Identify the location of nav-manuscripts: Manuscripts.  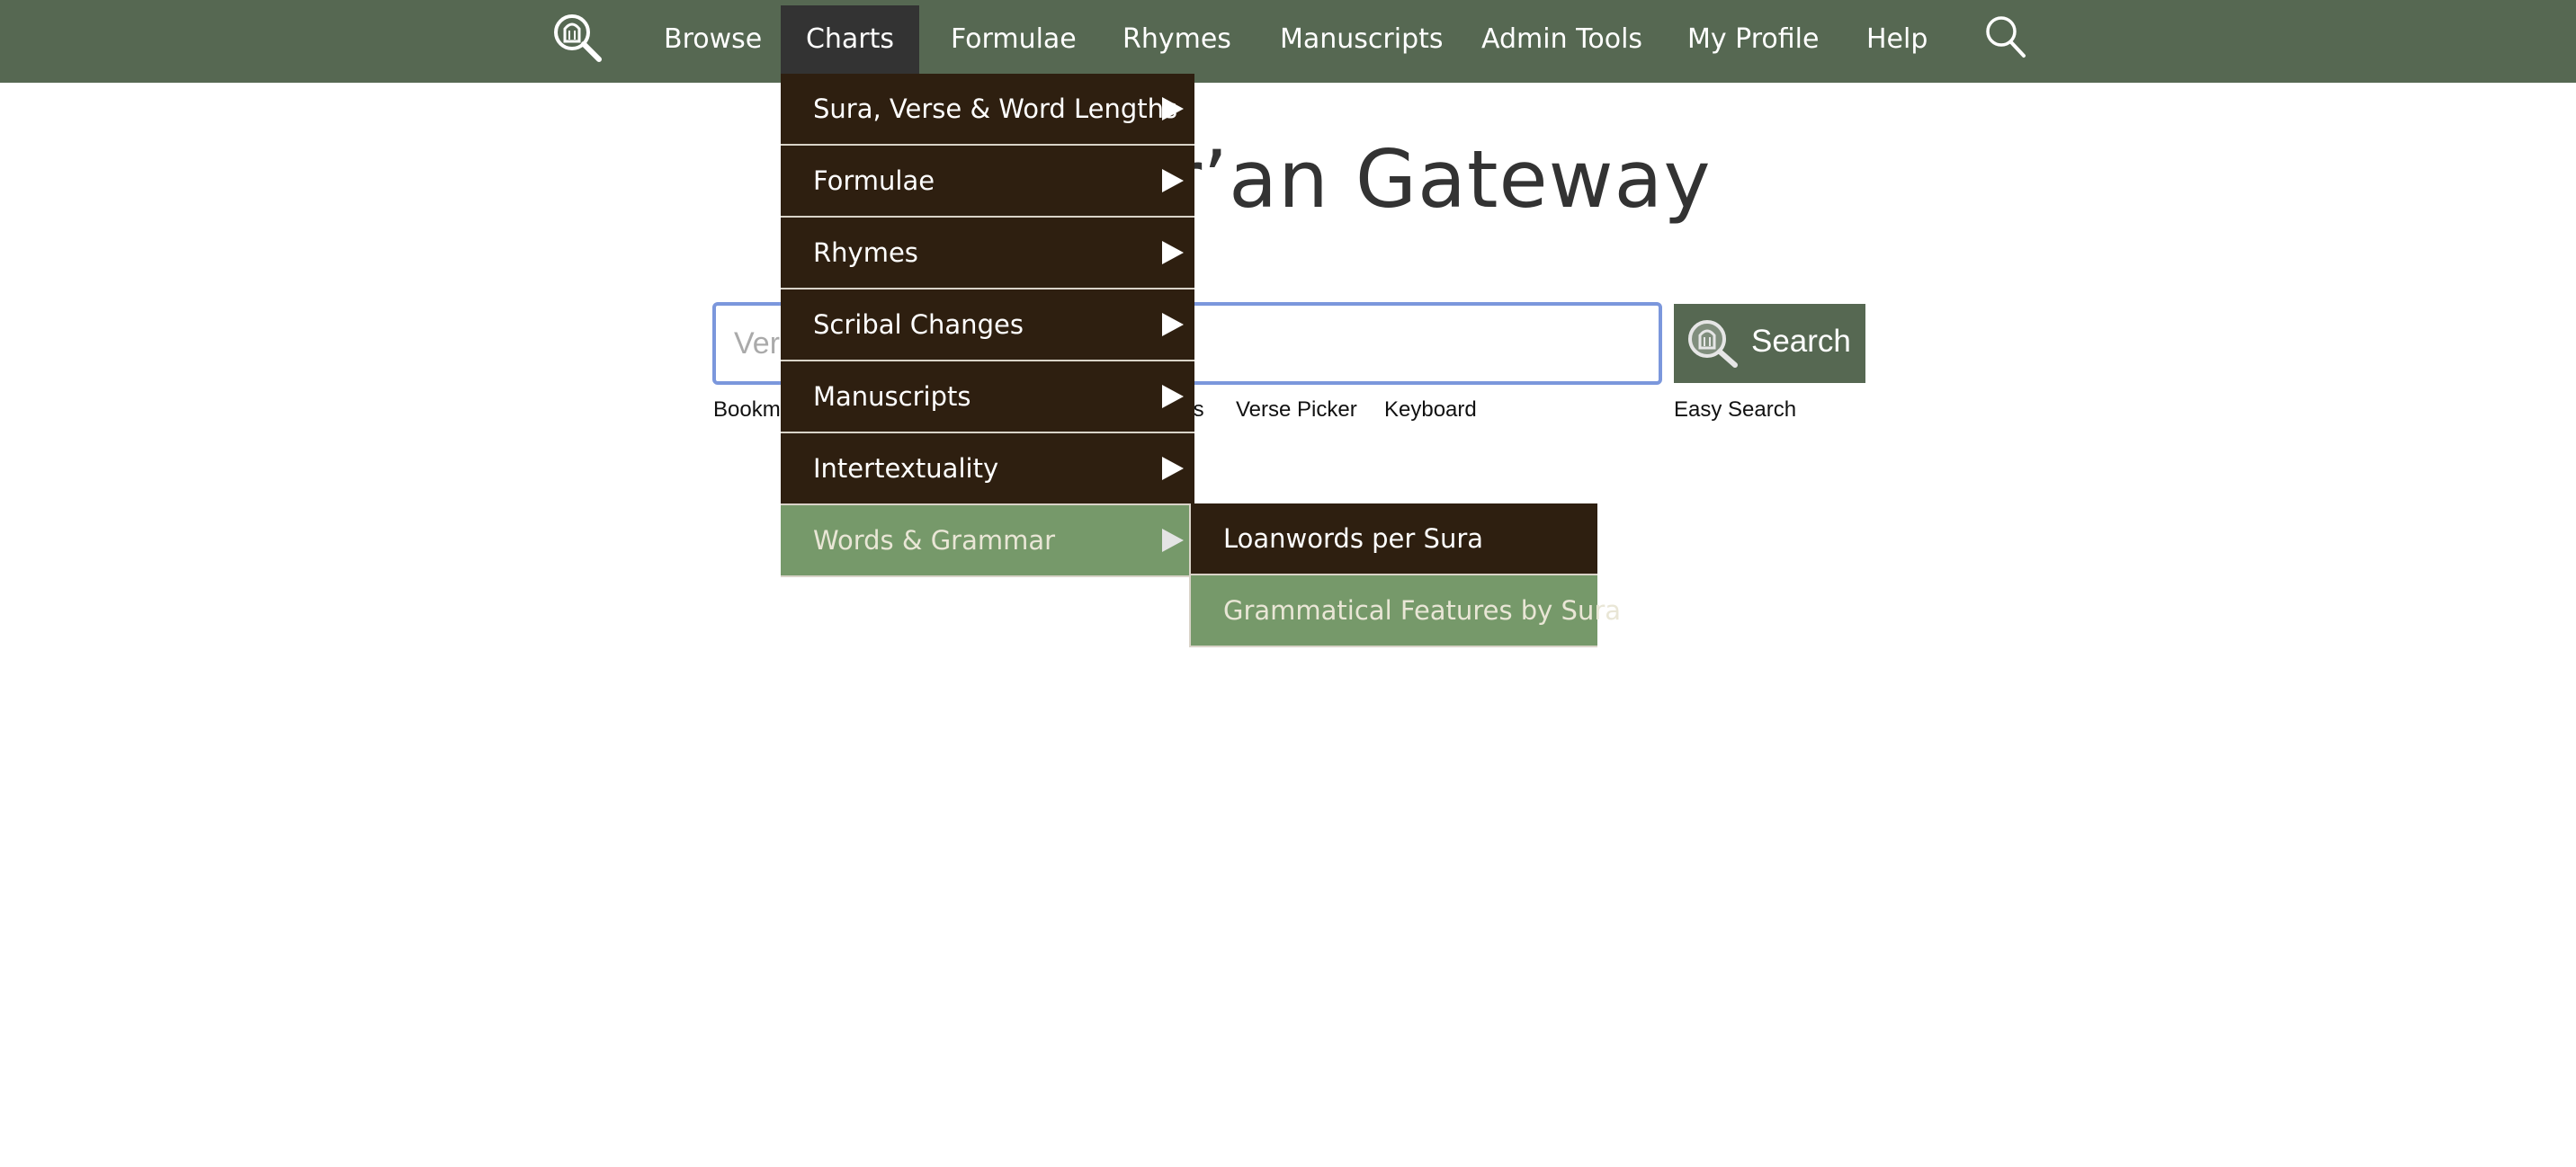
(1362, 39).